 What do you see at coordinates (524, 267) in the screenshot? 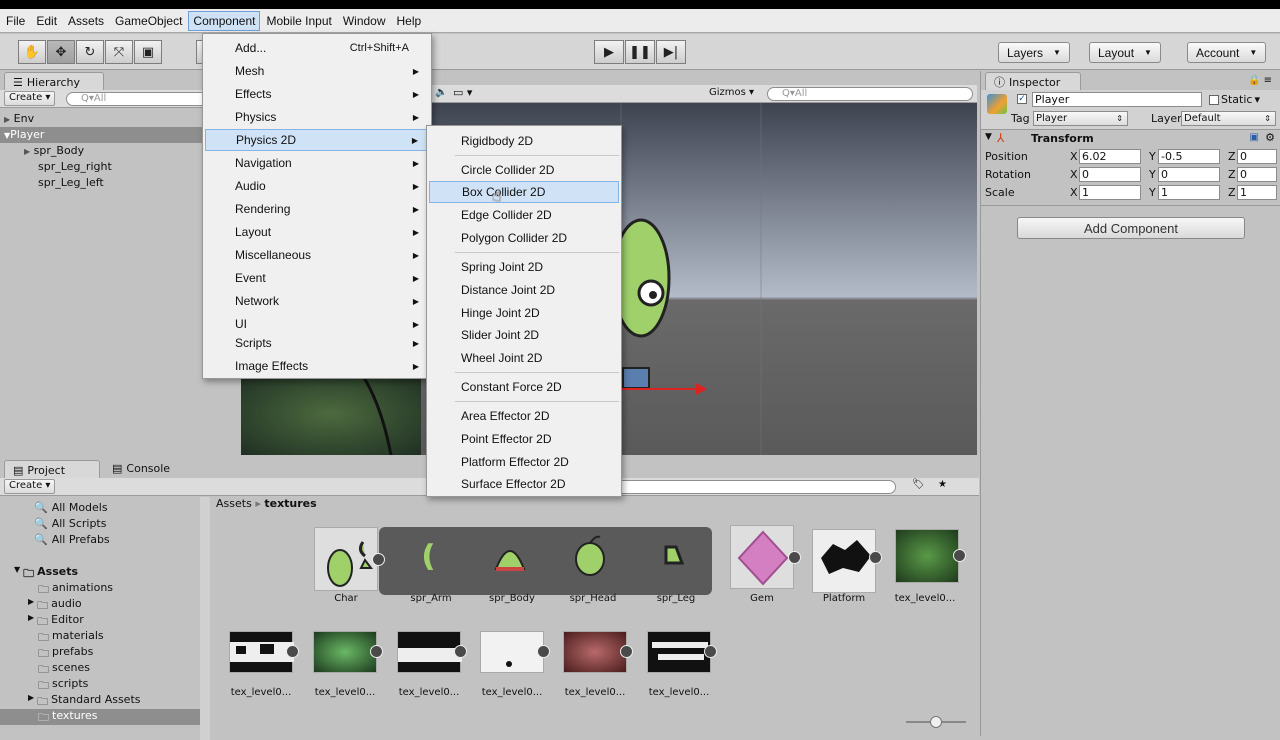
I see `menu-item-spring-joint-2d: Spring Joint 2D` at bounding box center [524, 267].